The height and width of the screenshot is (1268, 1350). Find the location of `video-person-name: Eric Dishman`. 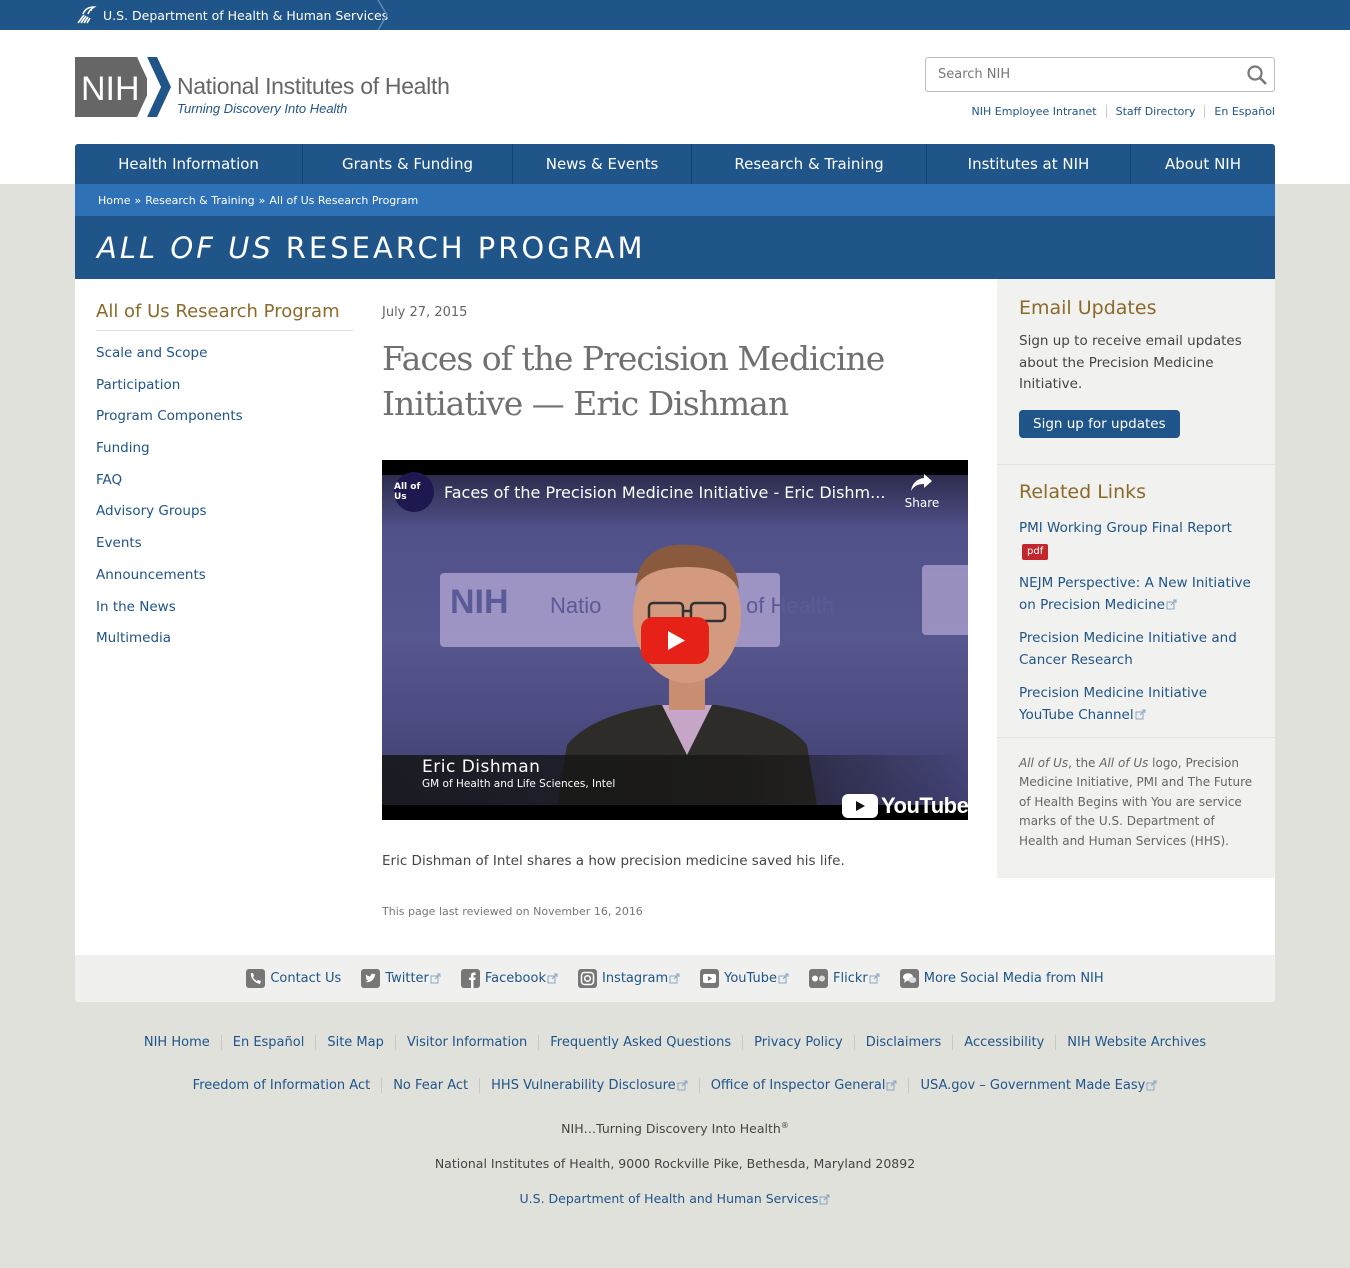

video-person-name: Eric Dishman is located at coordinates (481, 767).